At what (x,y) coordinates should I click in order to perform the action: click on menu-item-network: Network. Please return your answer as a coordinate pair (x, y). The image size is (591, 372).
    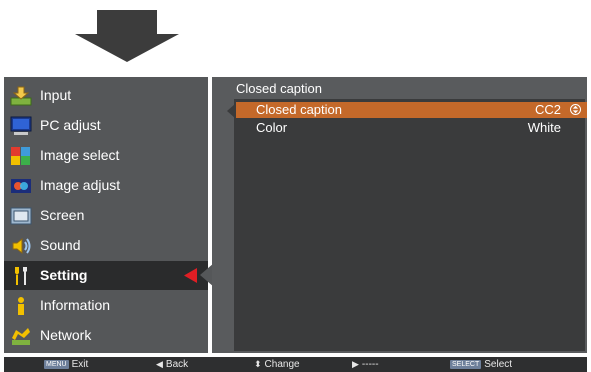
    Looking at the image, I should click on (106, 335).